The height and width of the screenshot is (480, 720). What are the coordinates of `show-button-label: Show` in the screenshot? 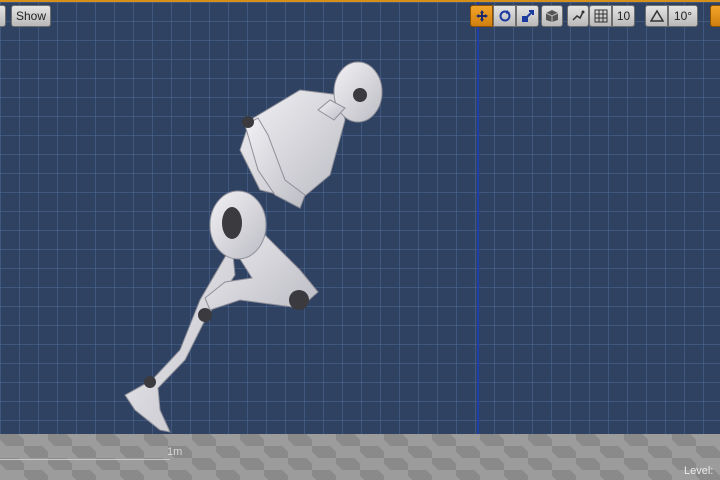 It's located at (31, 16).